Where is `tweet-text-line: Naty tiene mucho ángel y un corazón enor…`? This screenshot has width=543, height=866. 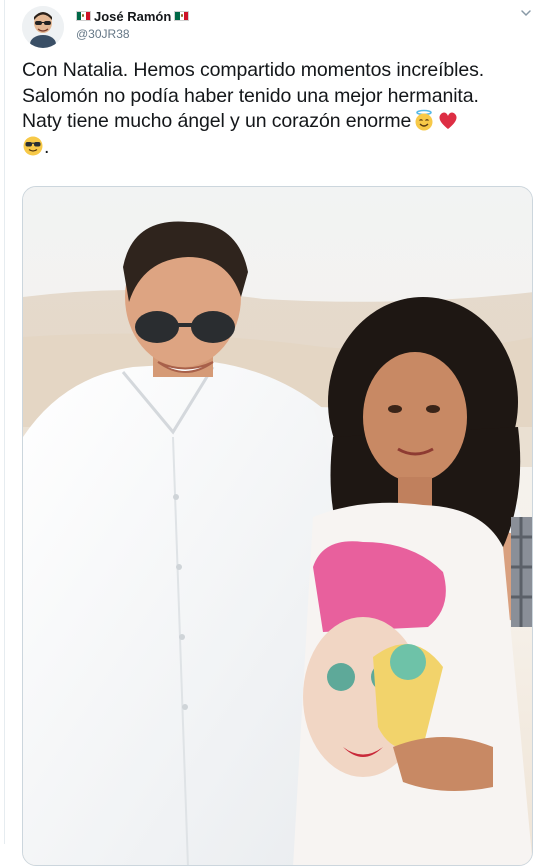 tweet-text-line: Naty tiene mucho ángel y un corazón enor… is located at coordinates (277, 122).